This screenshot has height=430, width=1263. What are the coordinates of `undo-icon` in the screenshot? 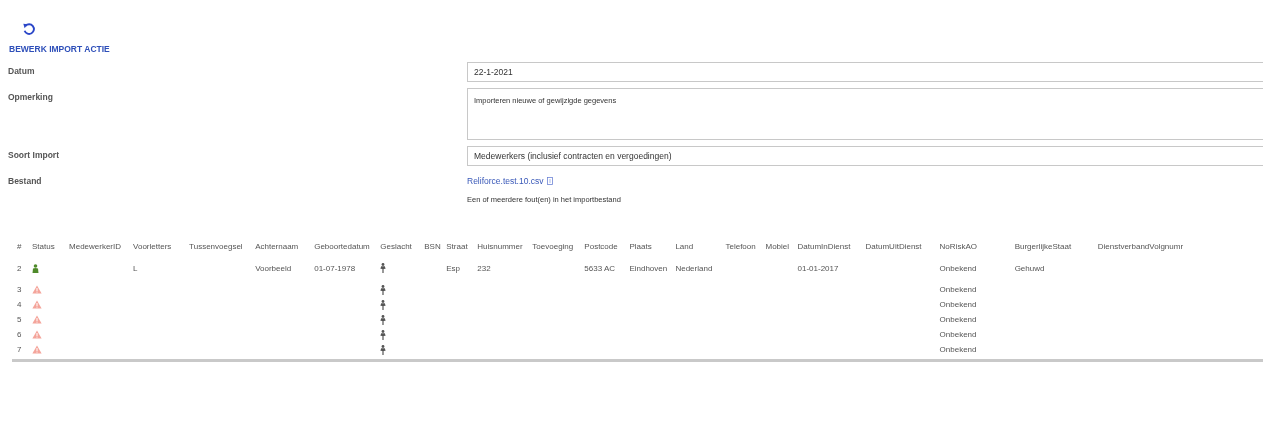 It's located at (29, 29).